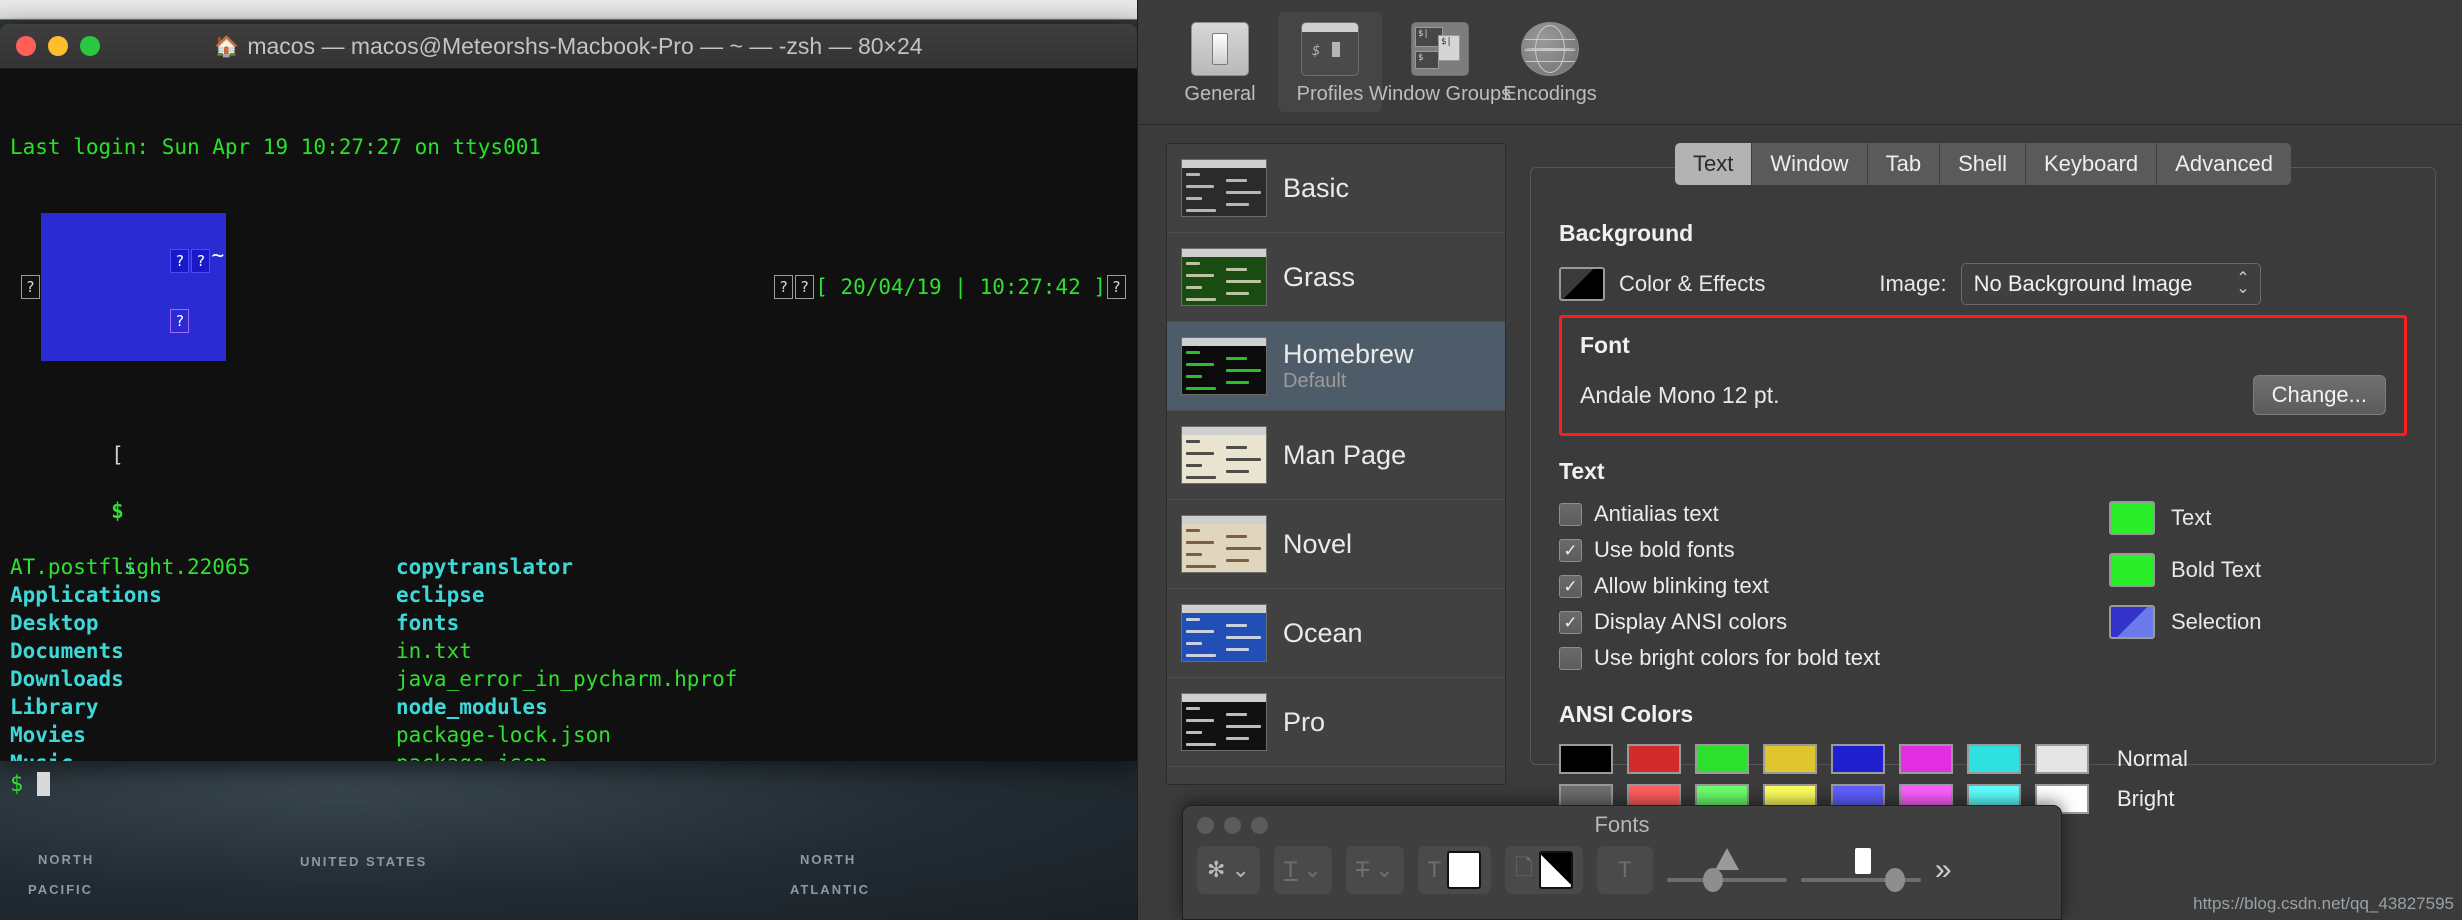 This screenshot has width=2462, height=920. Describe the element at coordinates (1605, 345) in the screenshot. I see `font-heading: Font` at that location.